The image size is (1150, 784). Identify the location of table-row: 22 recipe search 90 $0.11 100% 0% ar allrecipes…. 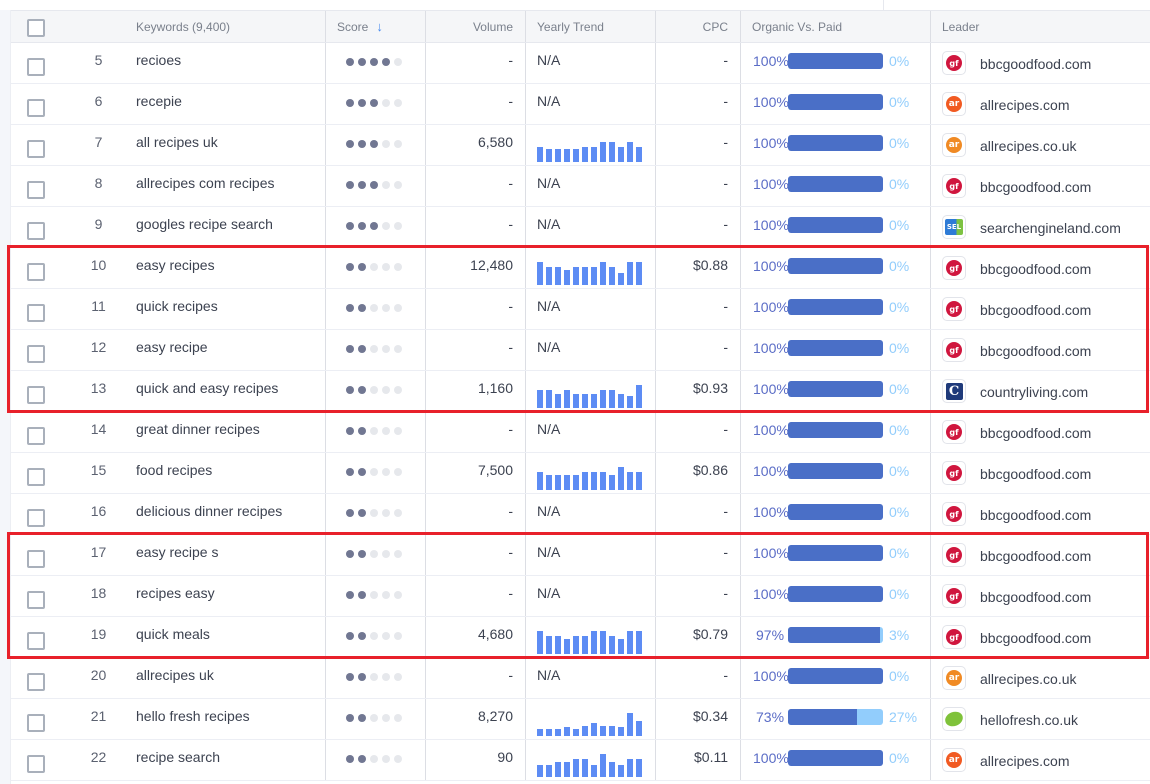
(580, 760).